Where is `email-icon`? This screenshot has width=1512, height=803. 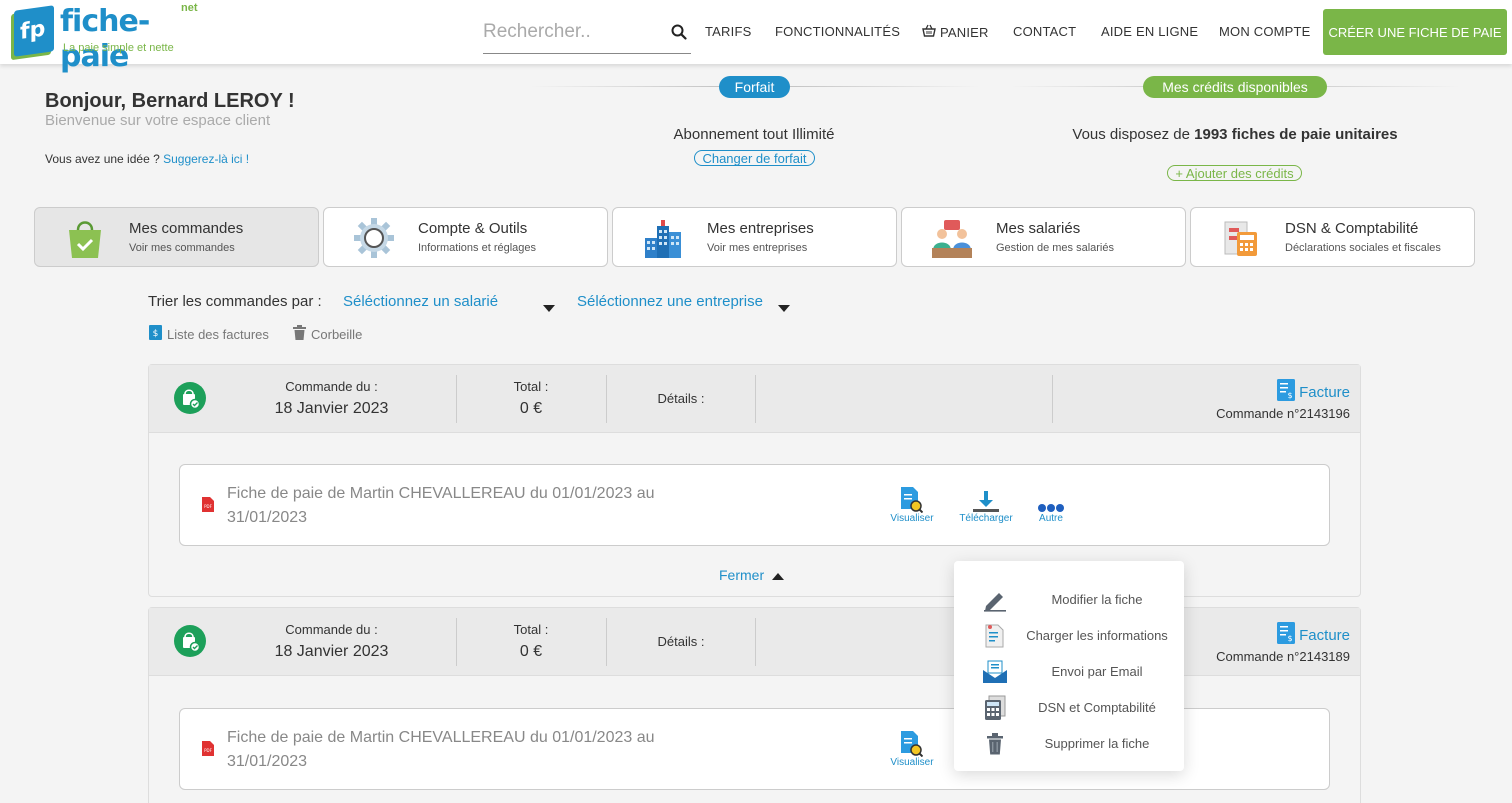
email-icon is located at coordinates (995, 672).